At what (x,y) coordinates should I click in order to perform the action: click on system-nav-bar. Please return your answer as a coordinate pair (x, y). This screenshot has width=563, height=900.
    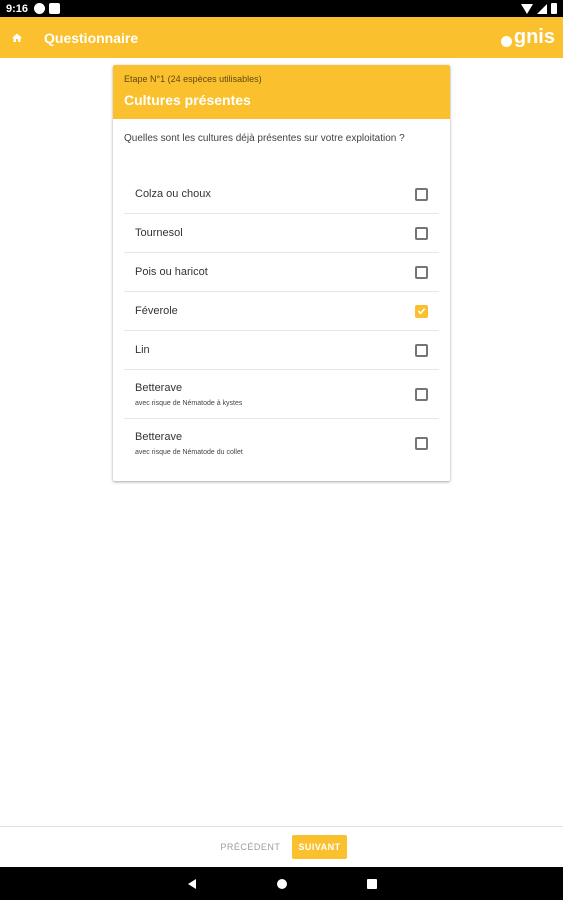
    Looking at the image, I should click on (281, 883).